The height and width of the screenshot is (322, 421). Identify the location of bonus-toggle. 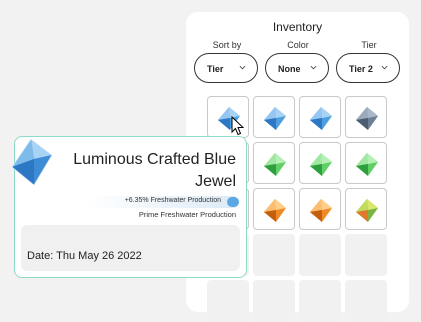
(233, 202).